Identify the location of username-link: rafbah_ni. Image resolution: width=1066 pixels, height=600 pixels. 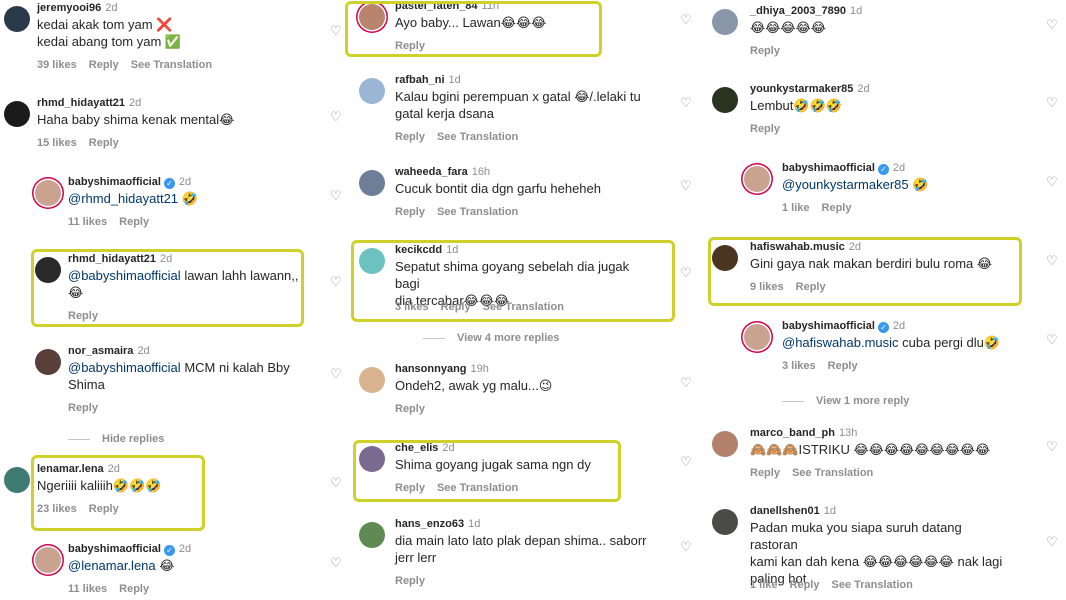
(420, 80).